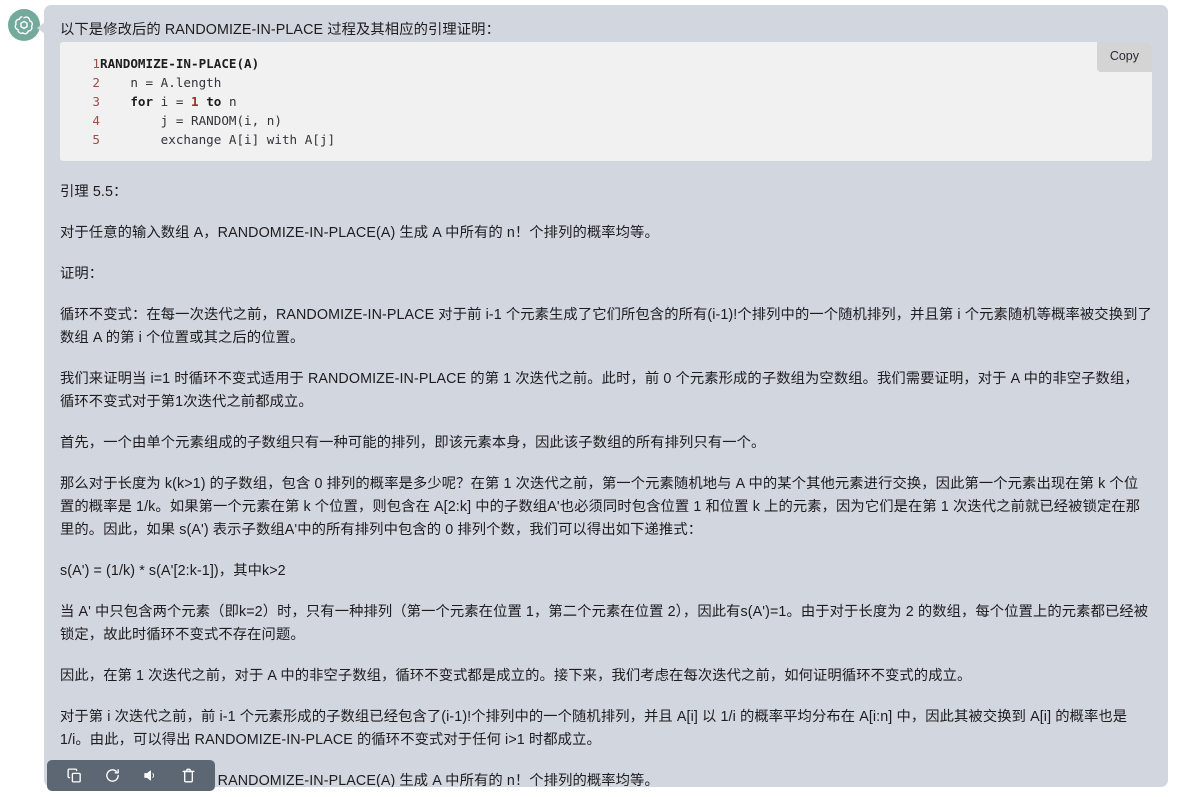 The width and height of the screenshot is (1182, 797). I want to click on code-line: 4 j = RANDOM(i, n), so click(197, 120).